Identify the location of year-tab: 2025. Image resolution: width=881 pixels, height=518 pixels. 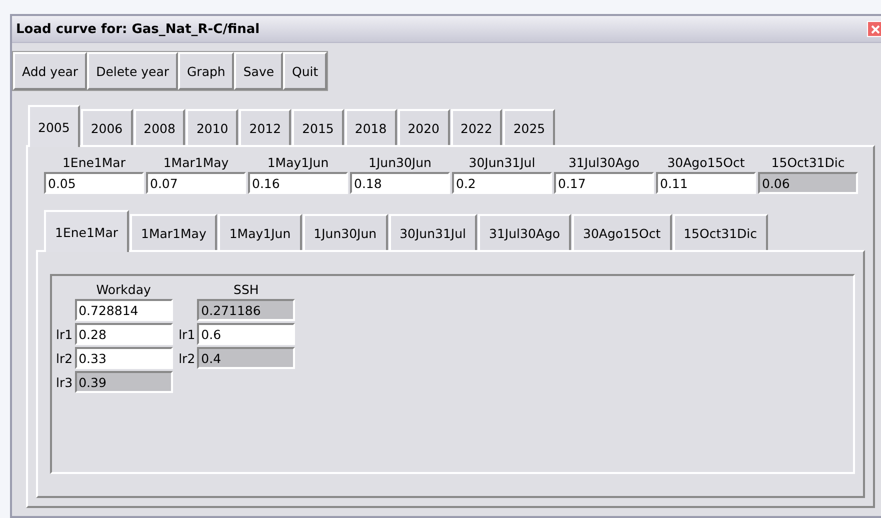
(529, 127).